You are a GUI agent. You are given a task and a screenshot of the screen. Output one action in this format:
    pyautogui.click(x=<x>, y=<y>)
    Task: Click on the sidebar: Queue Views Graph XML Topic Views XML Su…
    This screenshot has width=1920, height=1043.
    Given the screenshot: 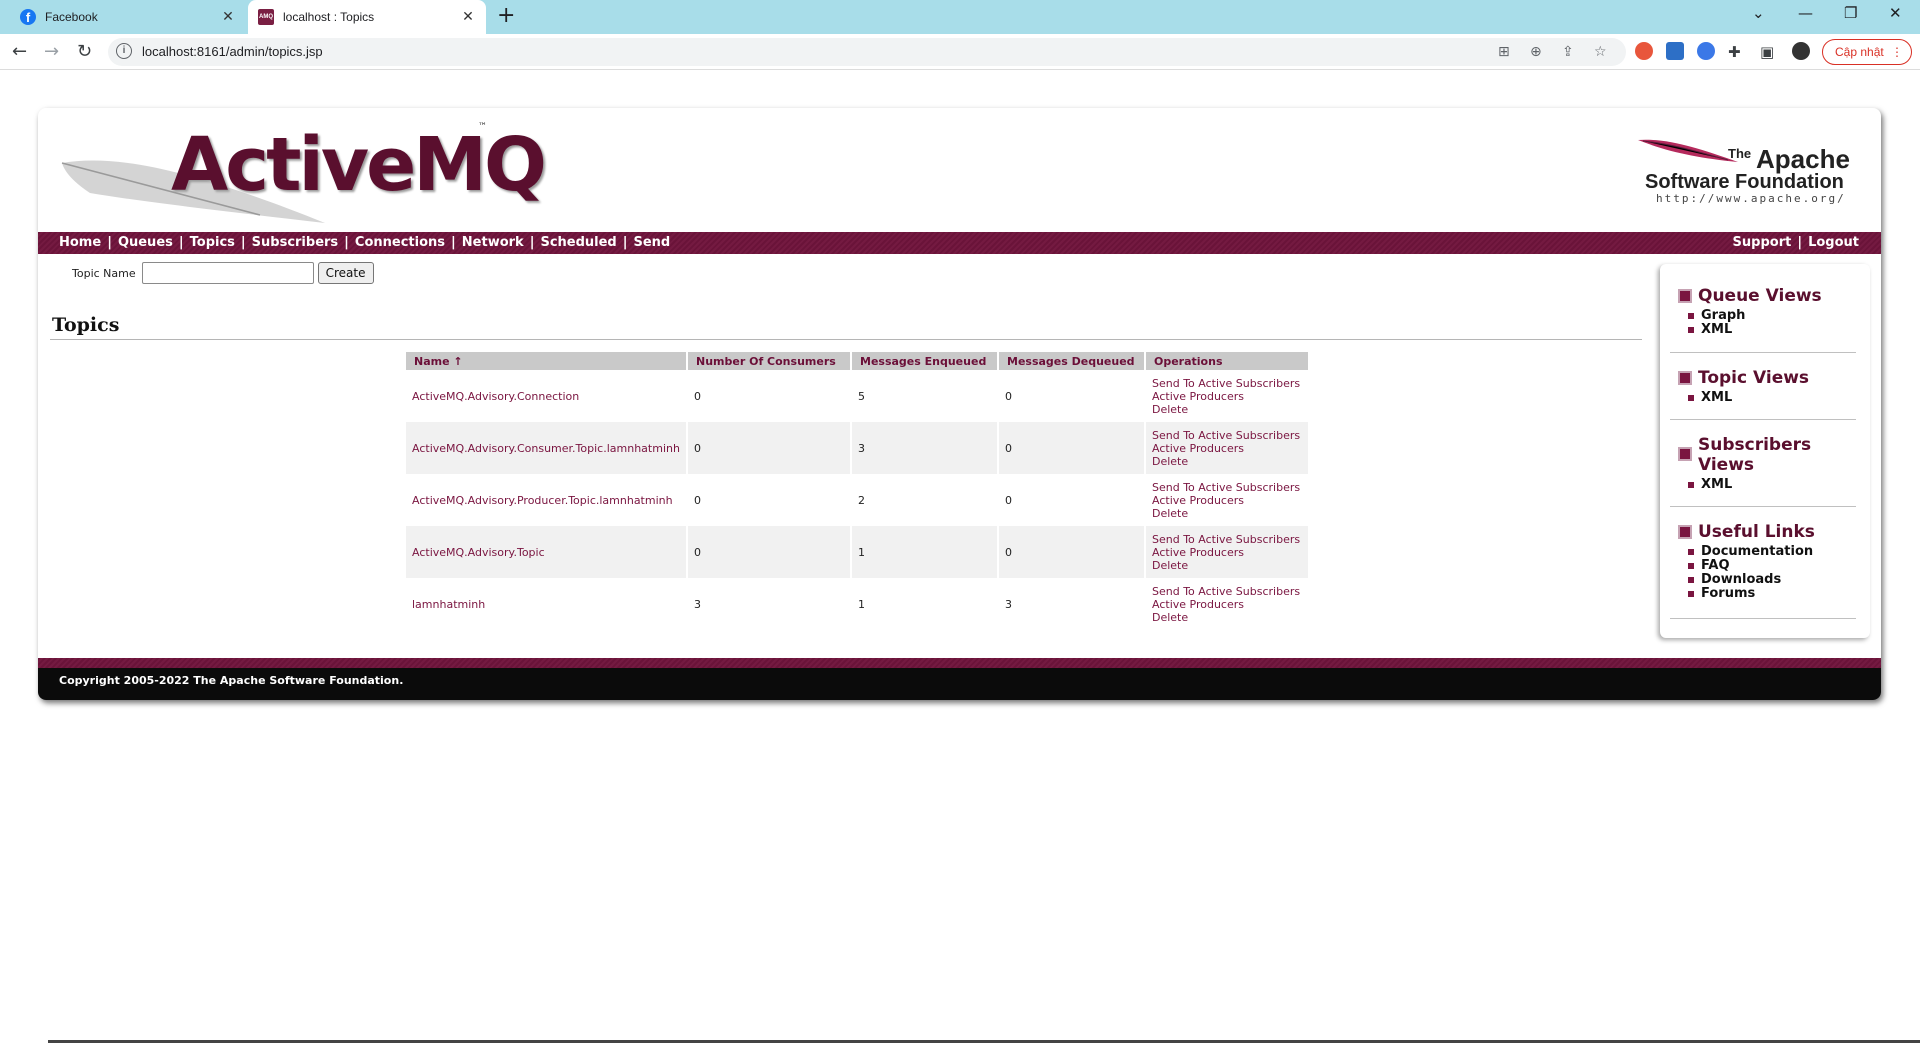 What is the action you would take?
    pyautogui.click(x=1765, y=451)
    